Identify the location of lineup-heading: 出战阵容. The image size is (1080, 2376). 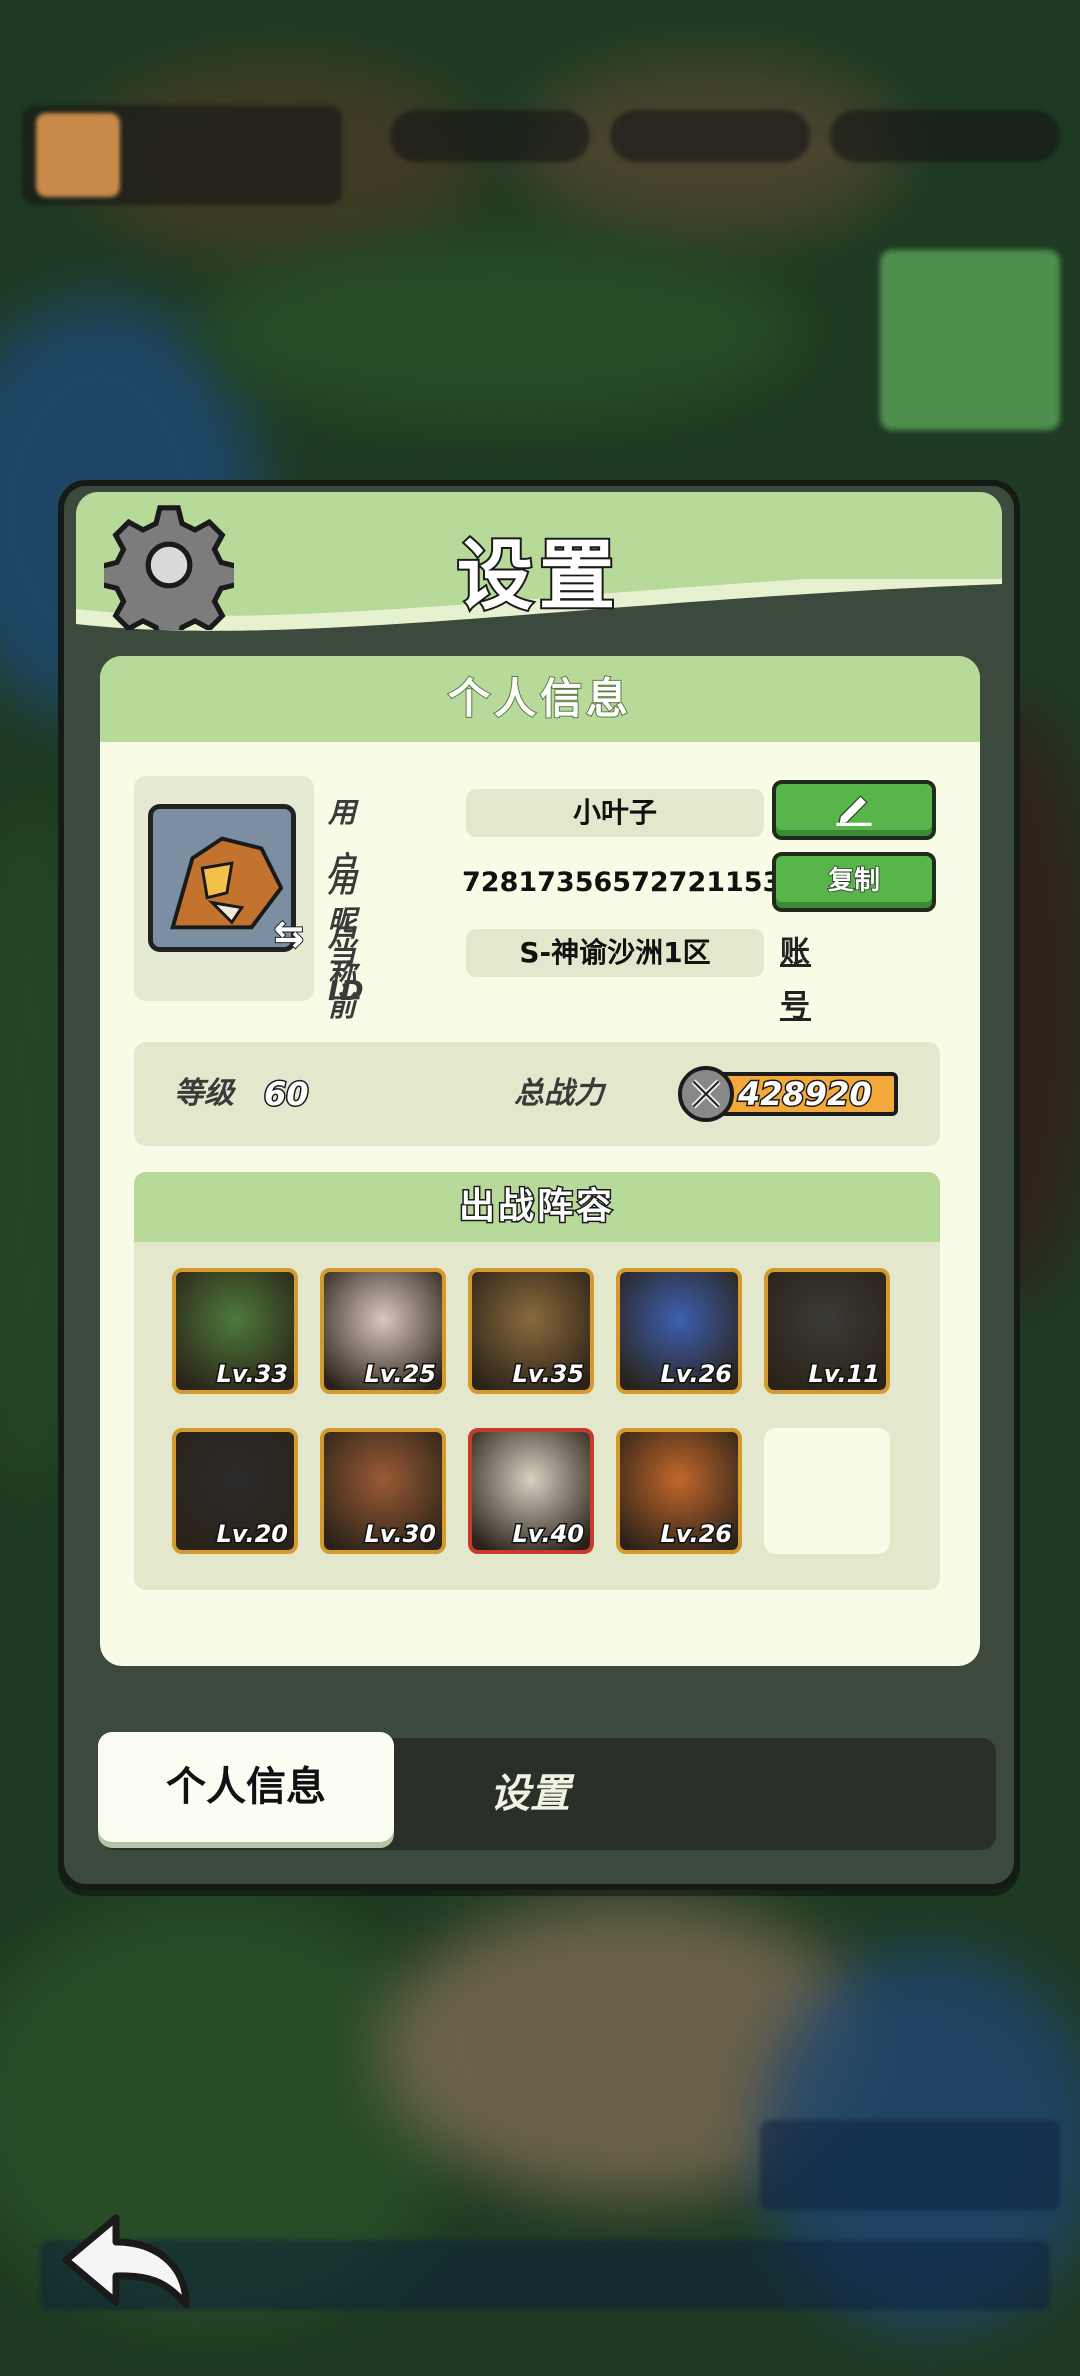
(537, 1207).